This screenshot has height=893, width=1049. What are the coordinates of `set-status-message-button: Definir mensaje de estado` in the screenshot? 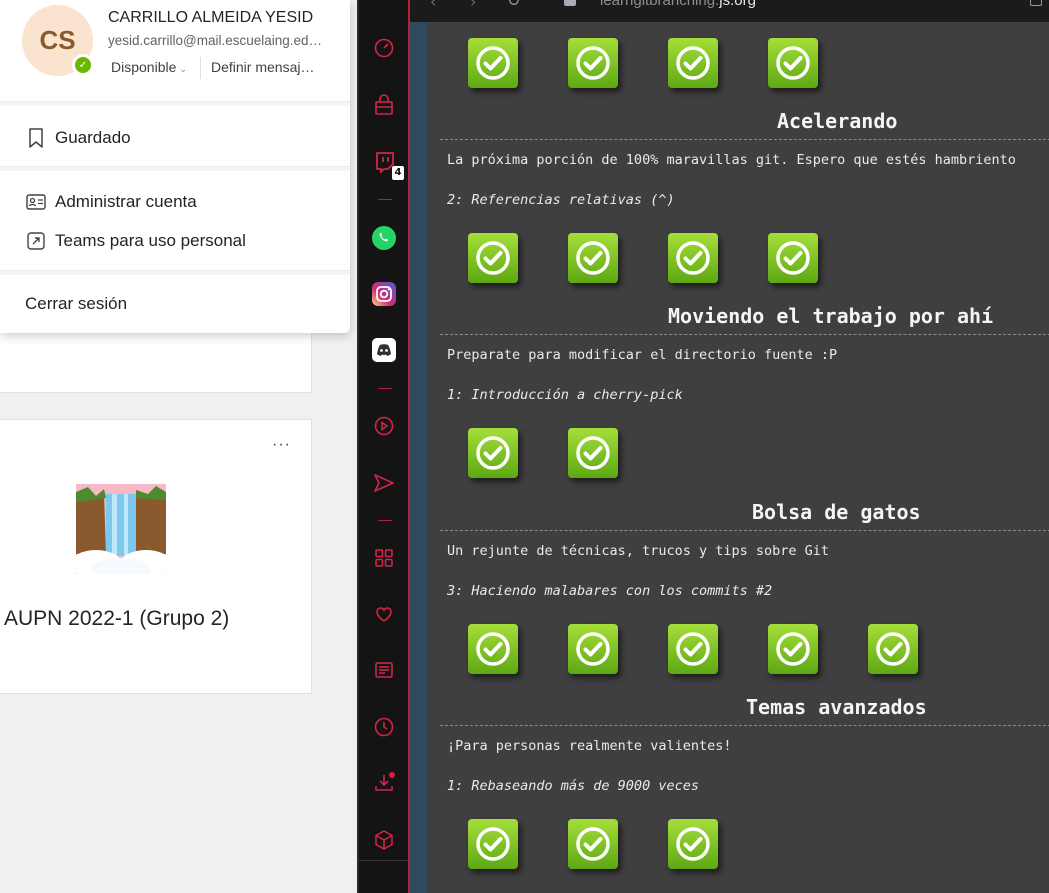 It's located at (266, 67).